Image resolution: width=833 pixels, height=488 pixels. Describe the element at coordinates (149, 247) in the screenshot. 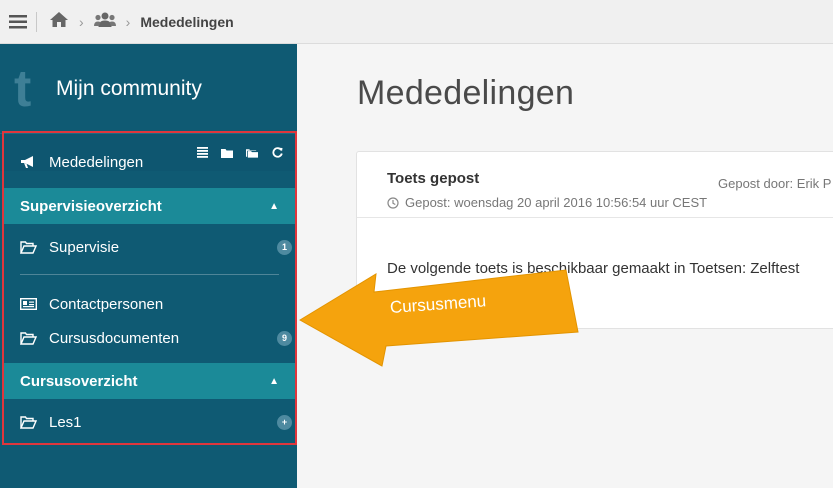

I see `sidebar-item-supervisie: Supervisie 1` at that location.